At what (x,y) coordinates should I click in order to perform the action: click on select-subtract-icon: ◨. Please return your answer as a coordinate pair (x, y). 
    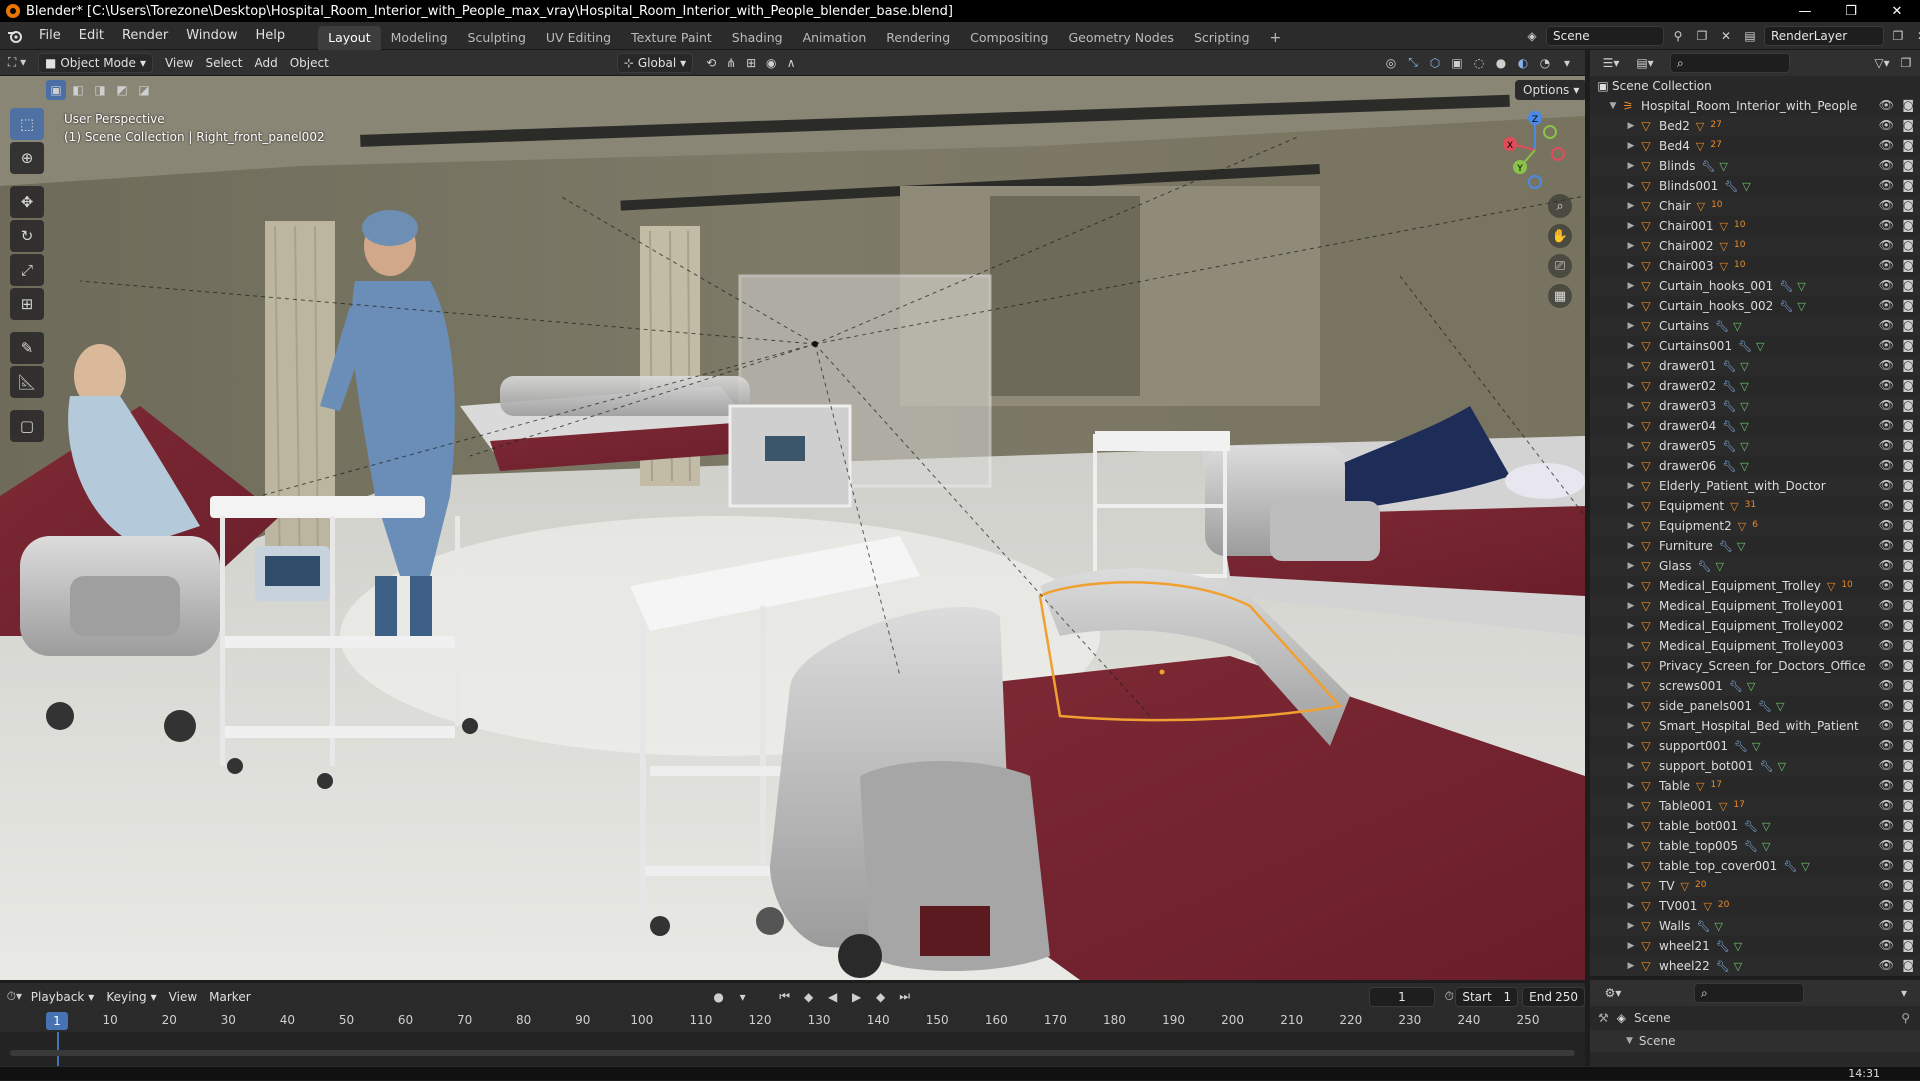
    Looking at the image, I should click on (100, 90).